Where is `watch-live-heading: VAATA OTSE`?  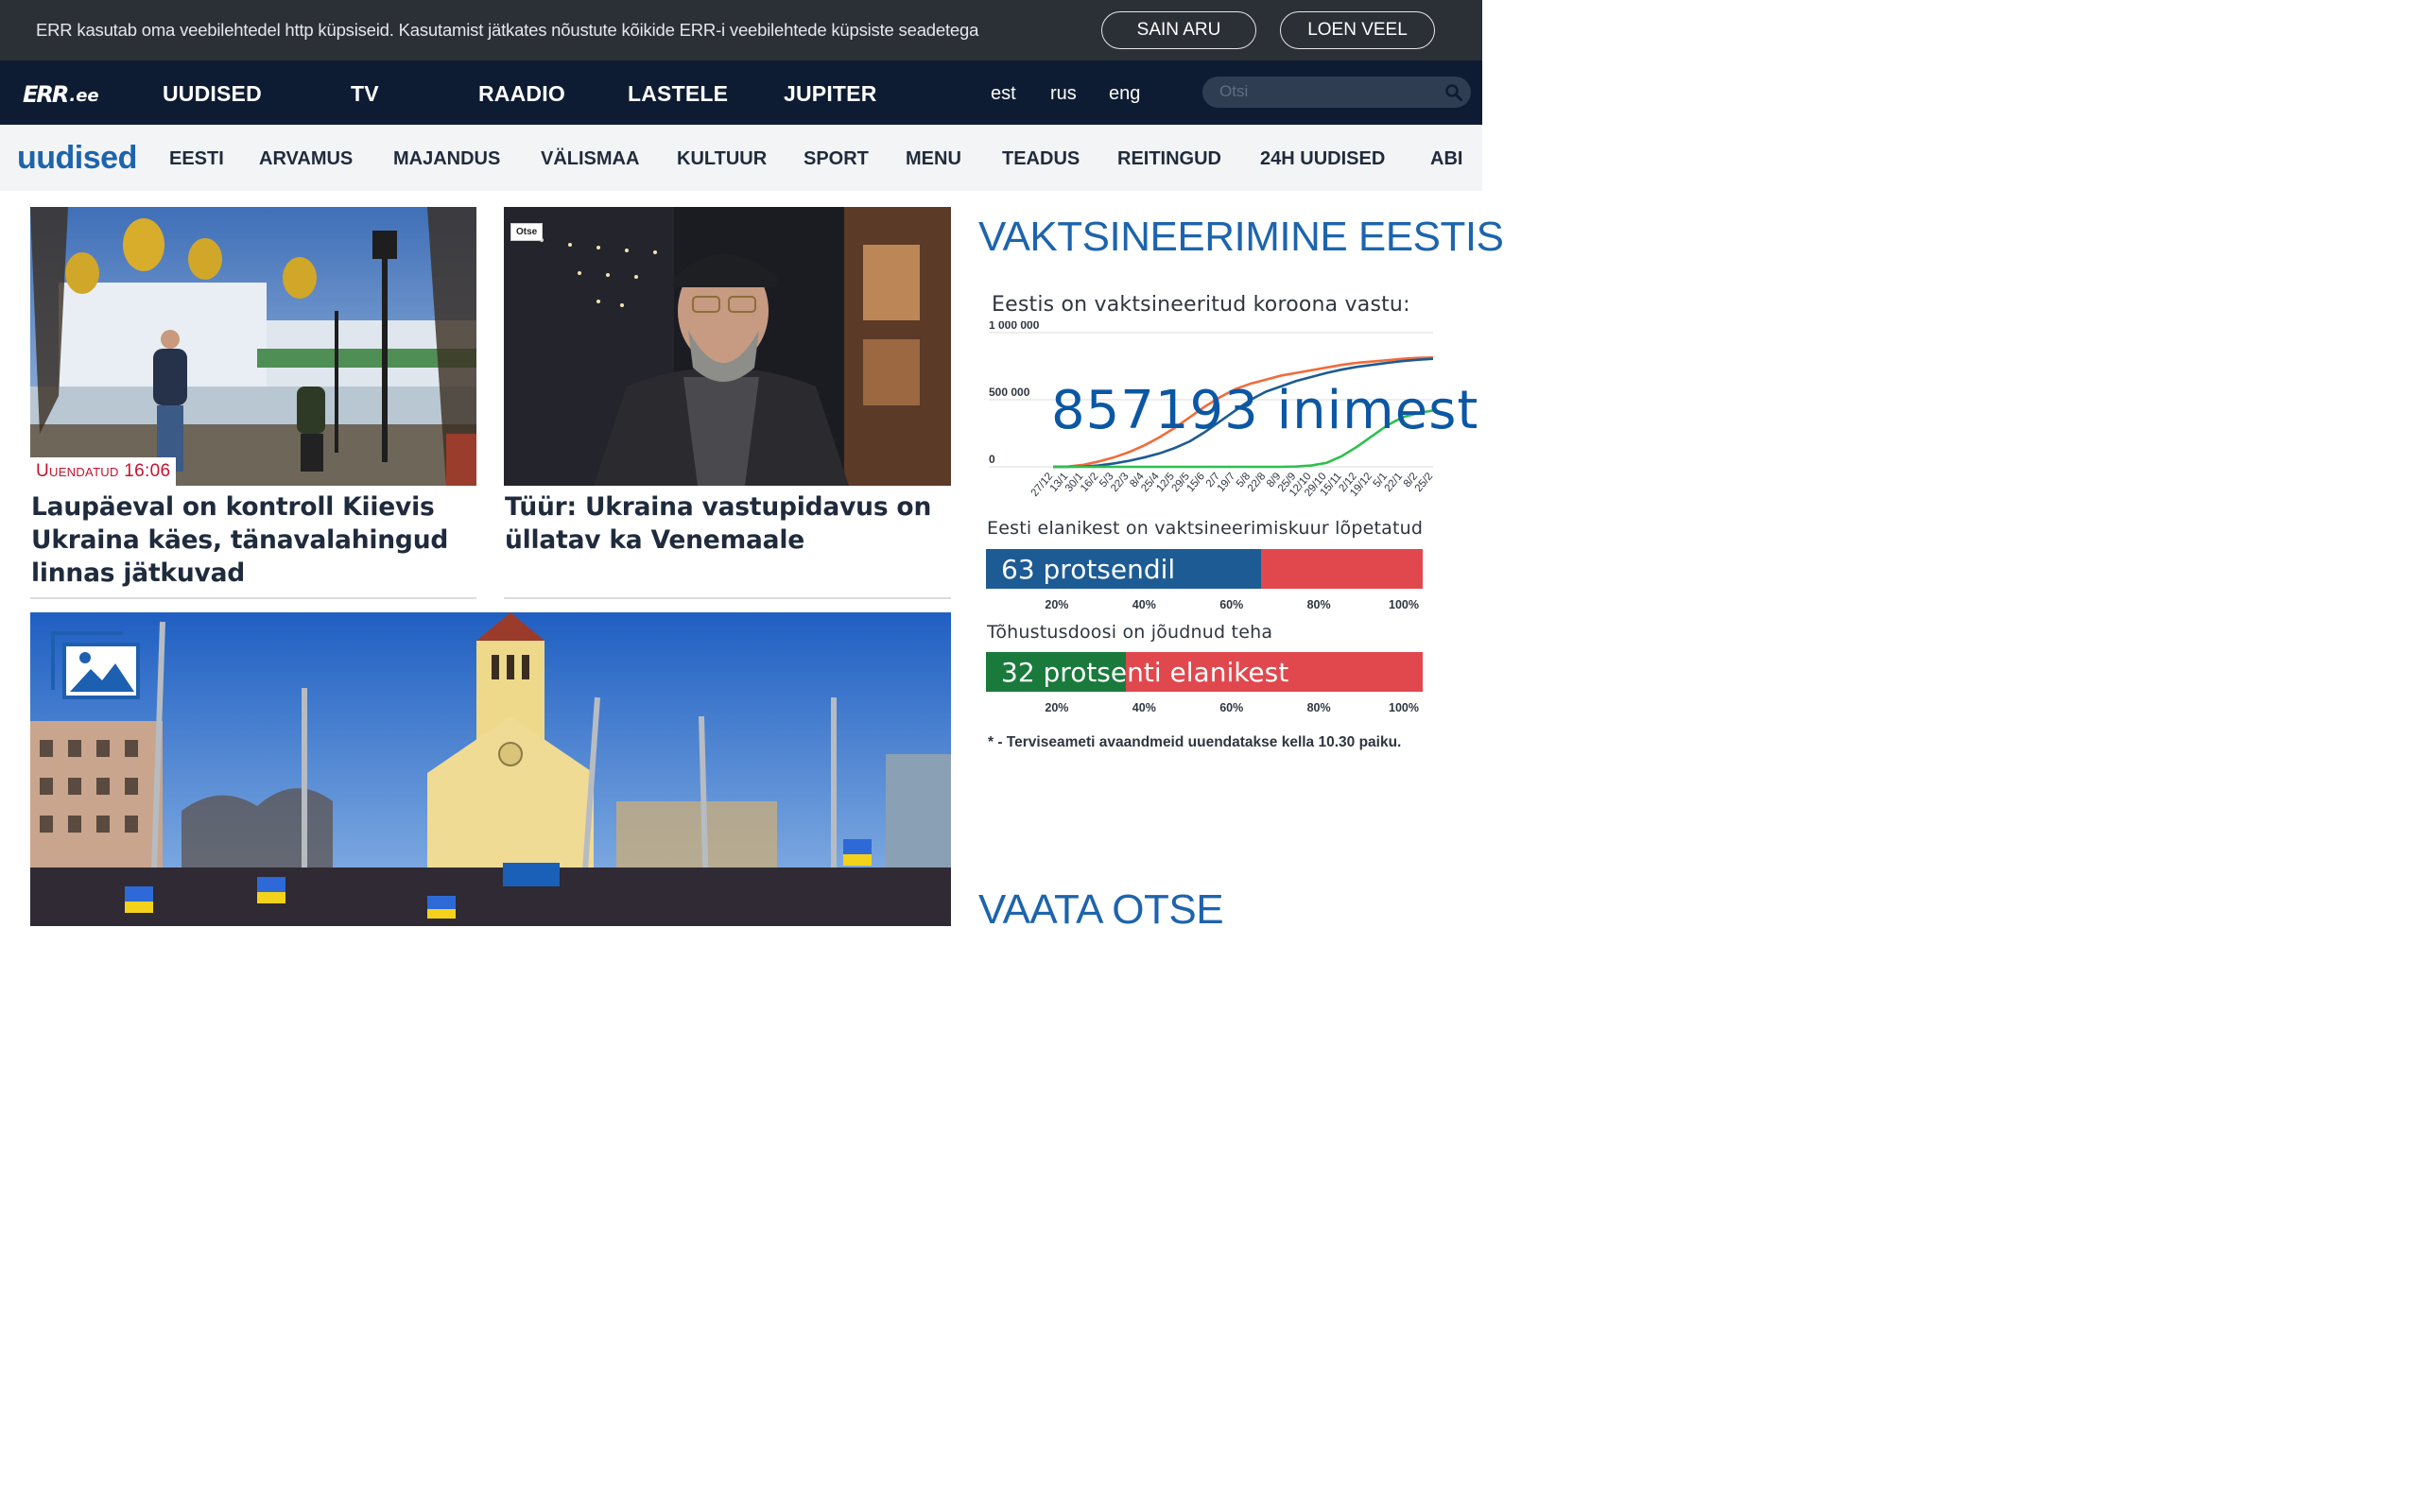
watch-live-heading: VAATA OTSE is located at coordinates (1101, 909).